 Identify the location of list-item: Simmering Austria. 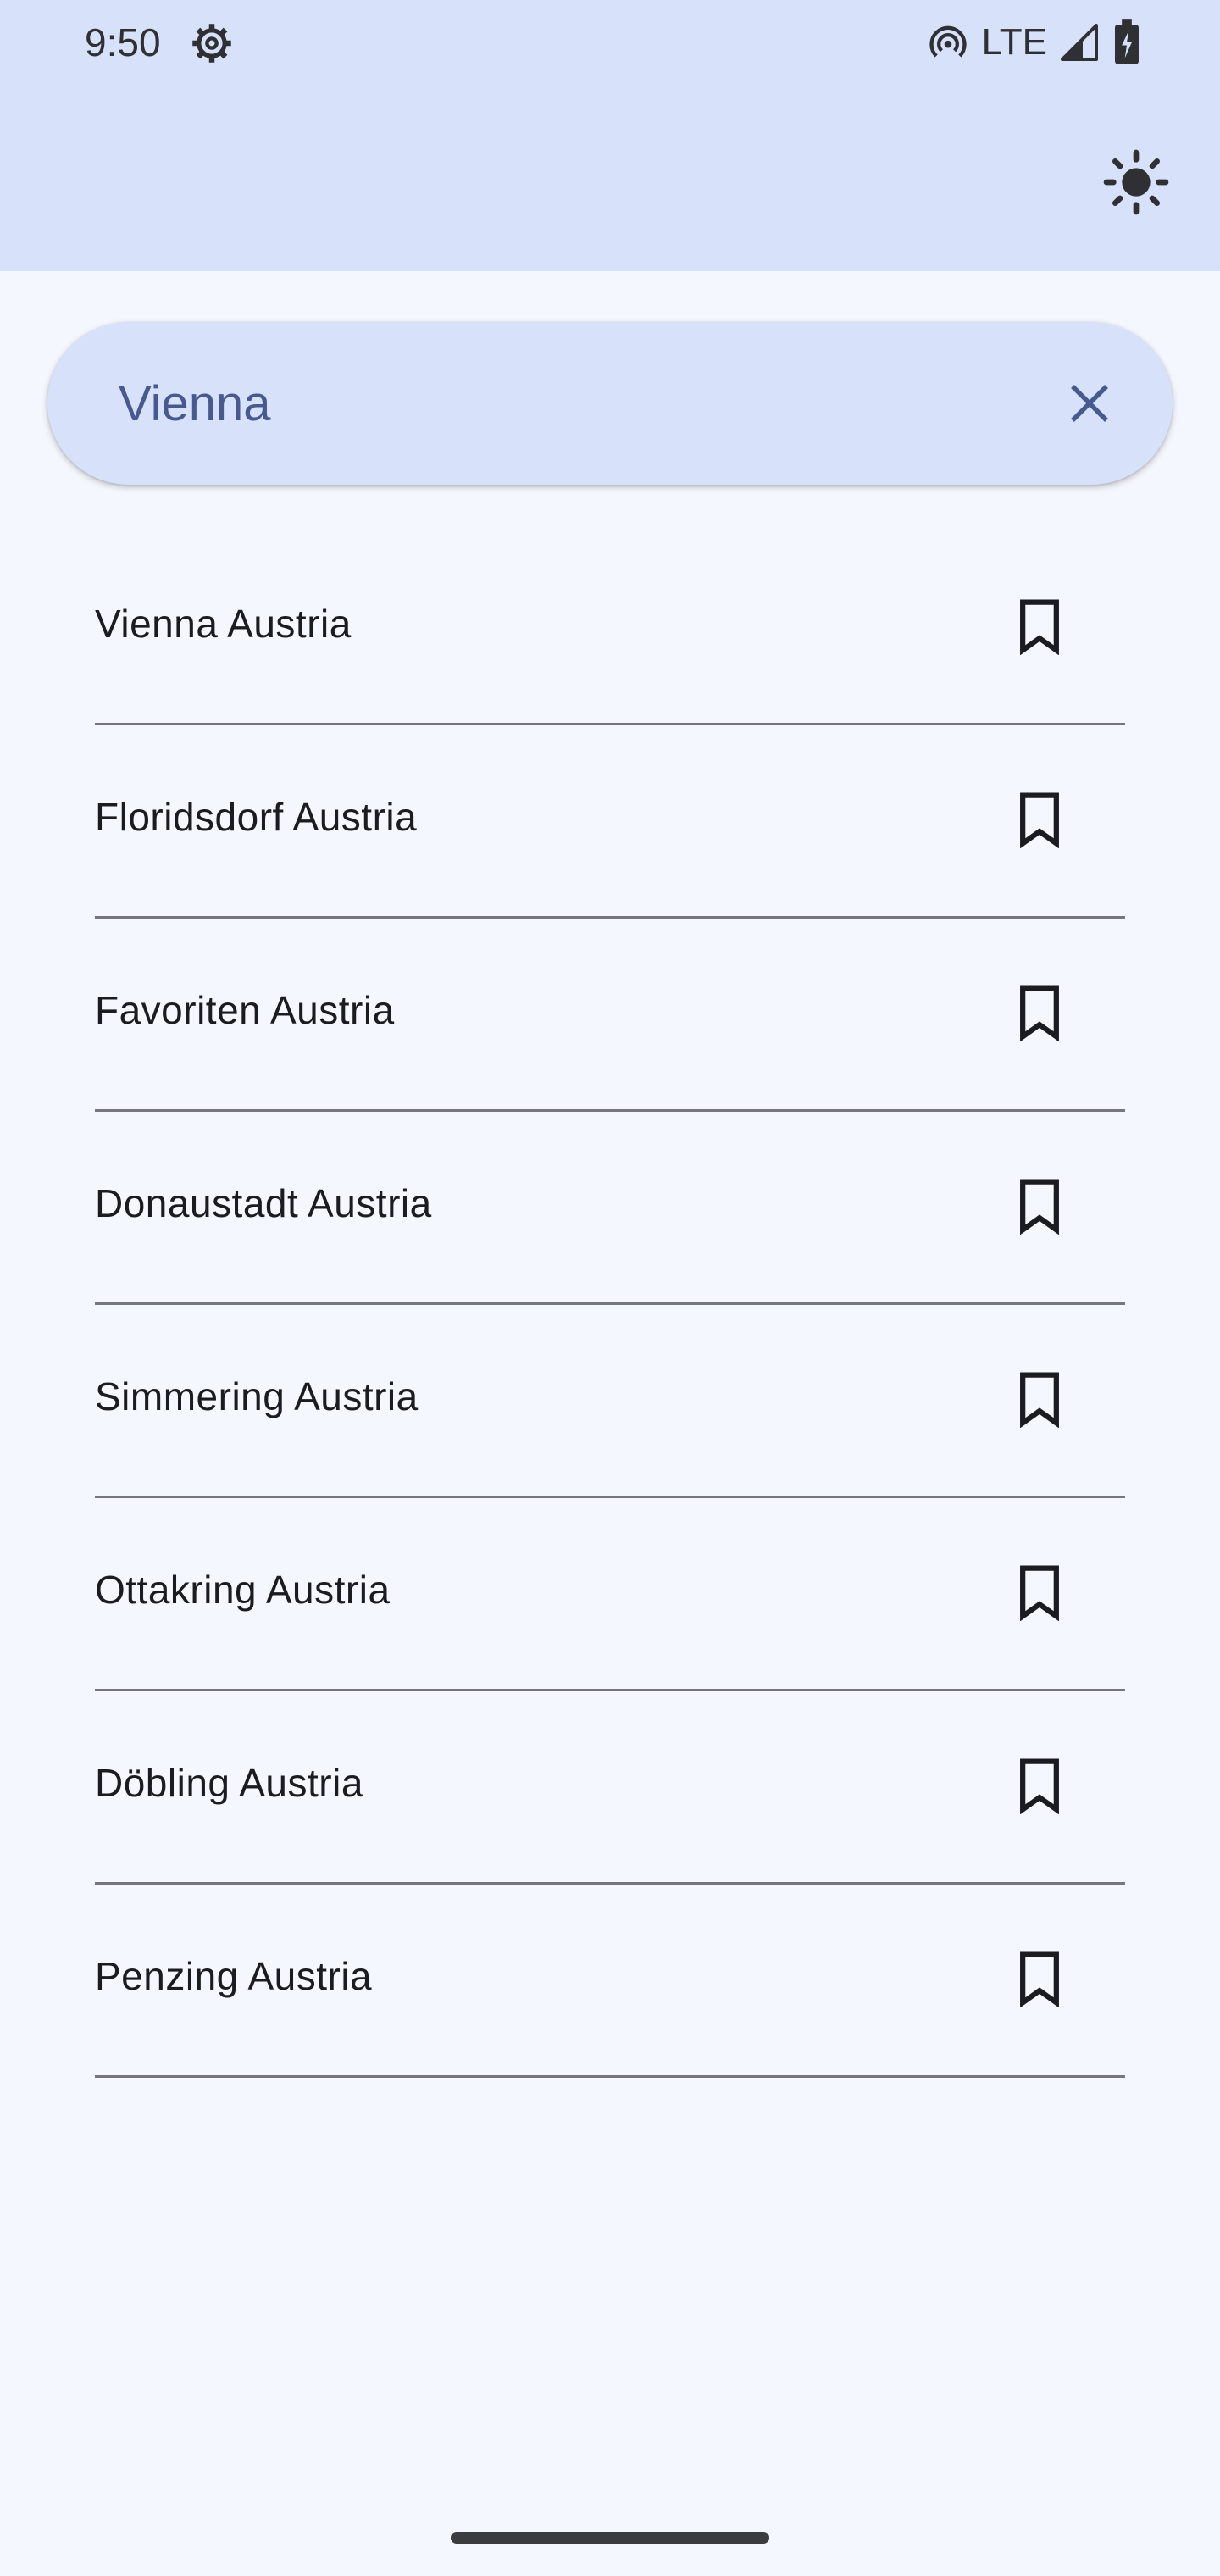
(610, 1401).